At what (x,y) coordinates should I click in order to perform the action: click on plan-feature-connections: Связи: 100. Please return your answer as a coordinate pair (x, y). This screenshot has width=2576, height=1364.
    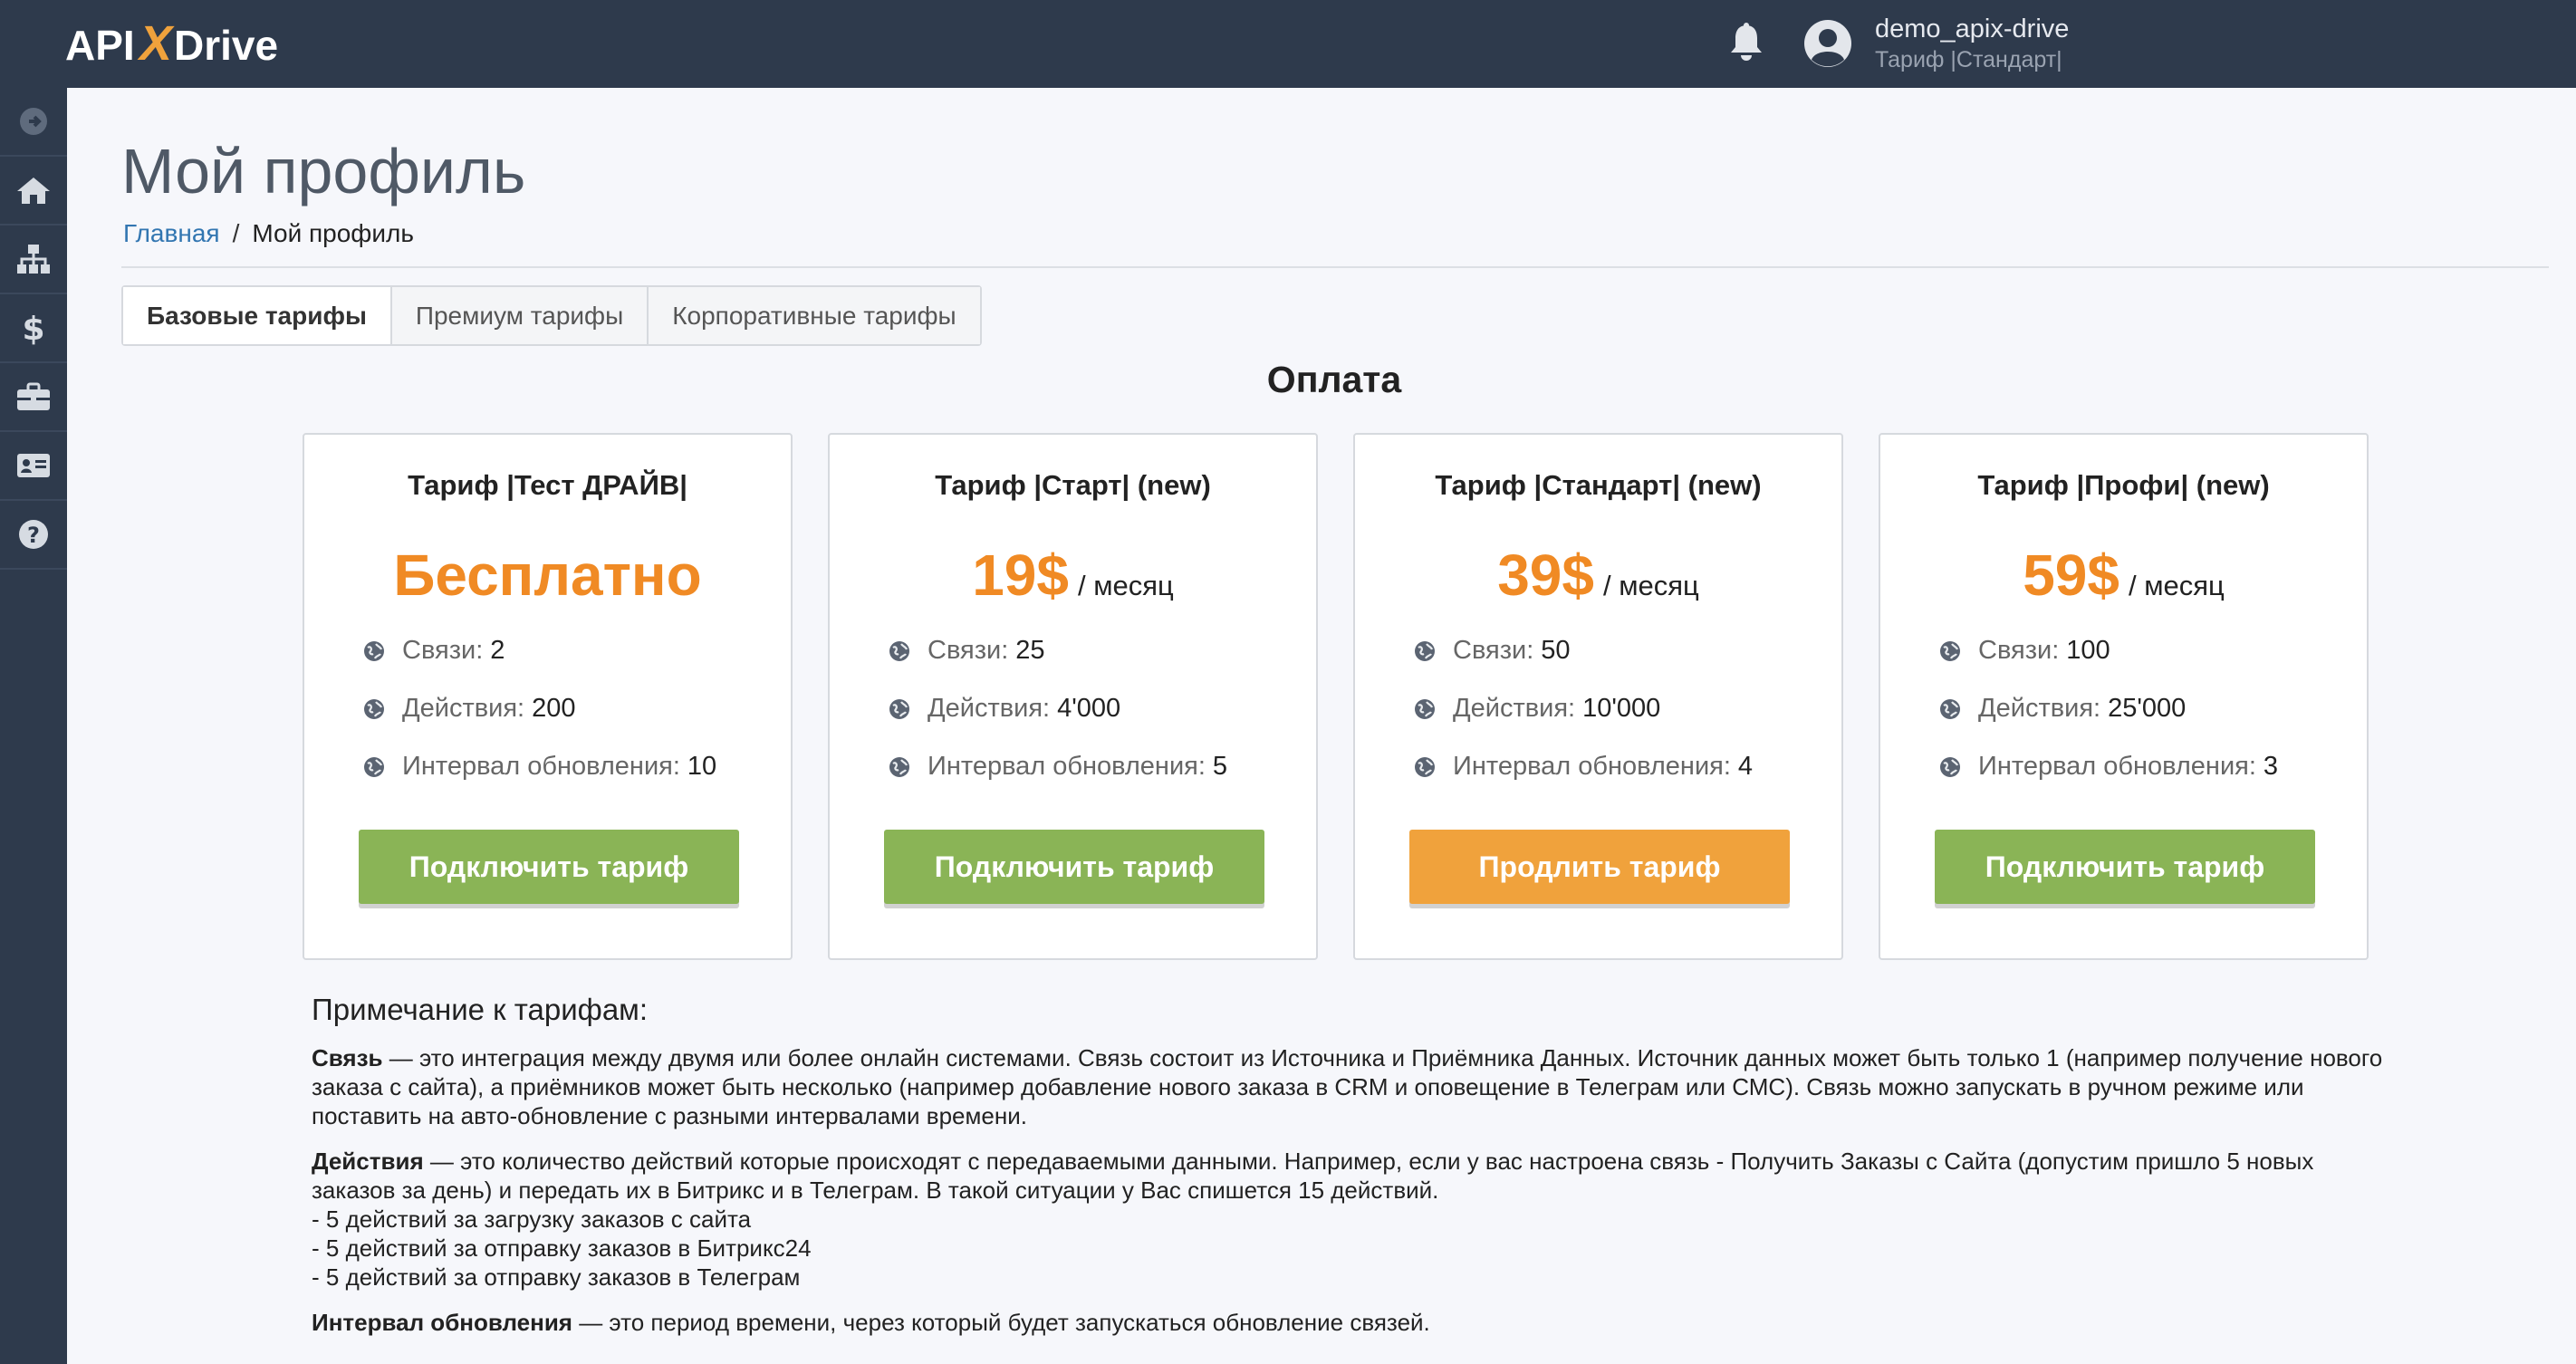
    Looking at the image, I should click on (2024, 651).